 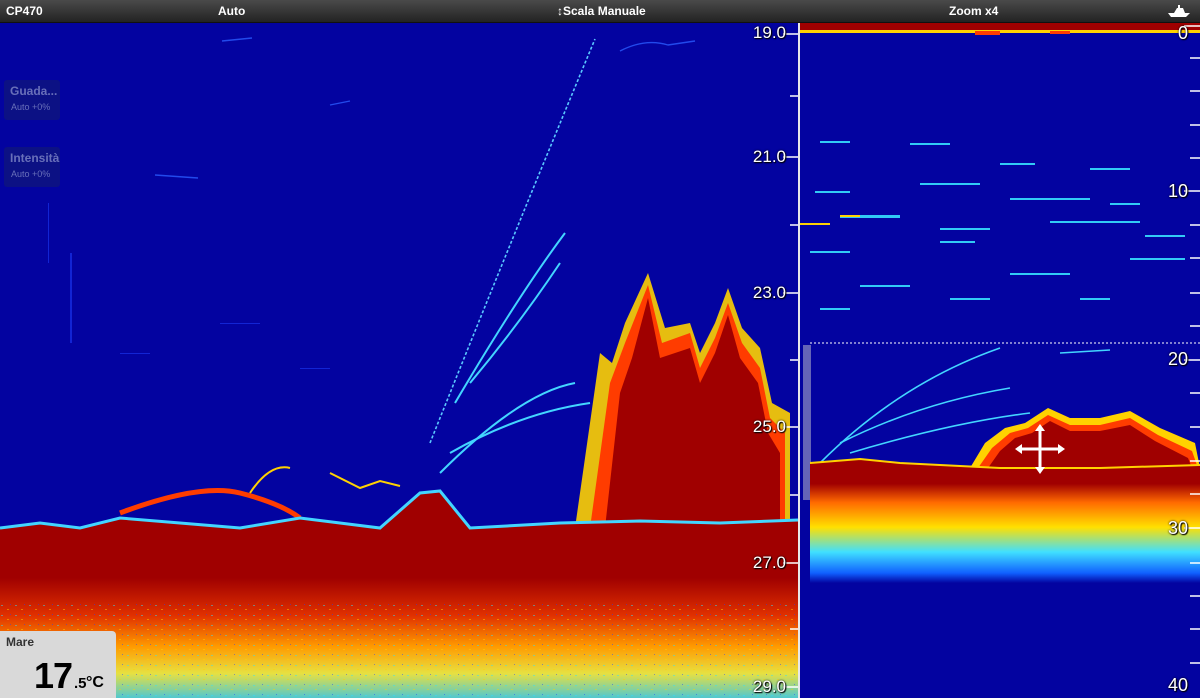 I want to click on depth-label: 19.0, so click(x=769, y=32).